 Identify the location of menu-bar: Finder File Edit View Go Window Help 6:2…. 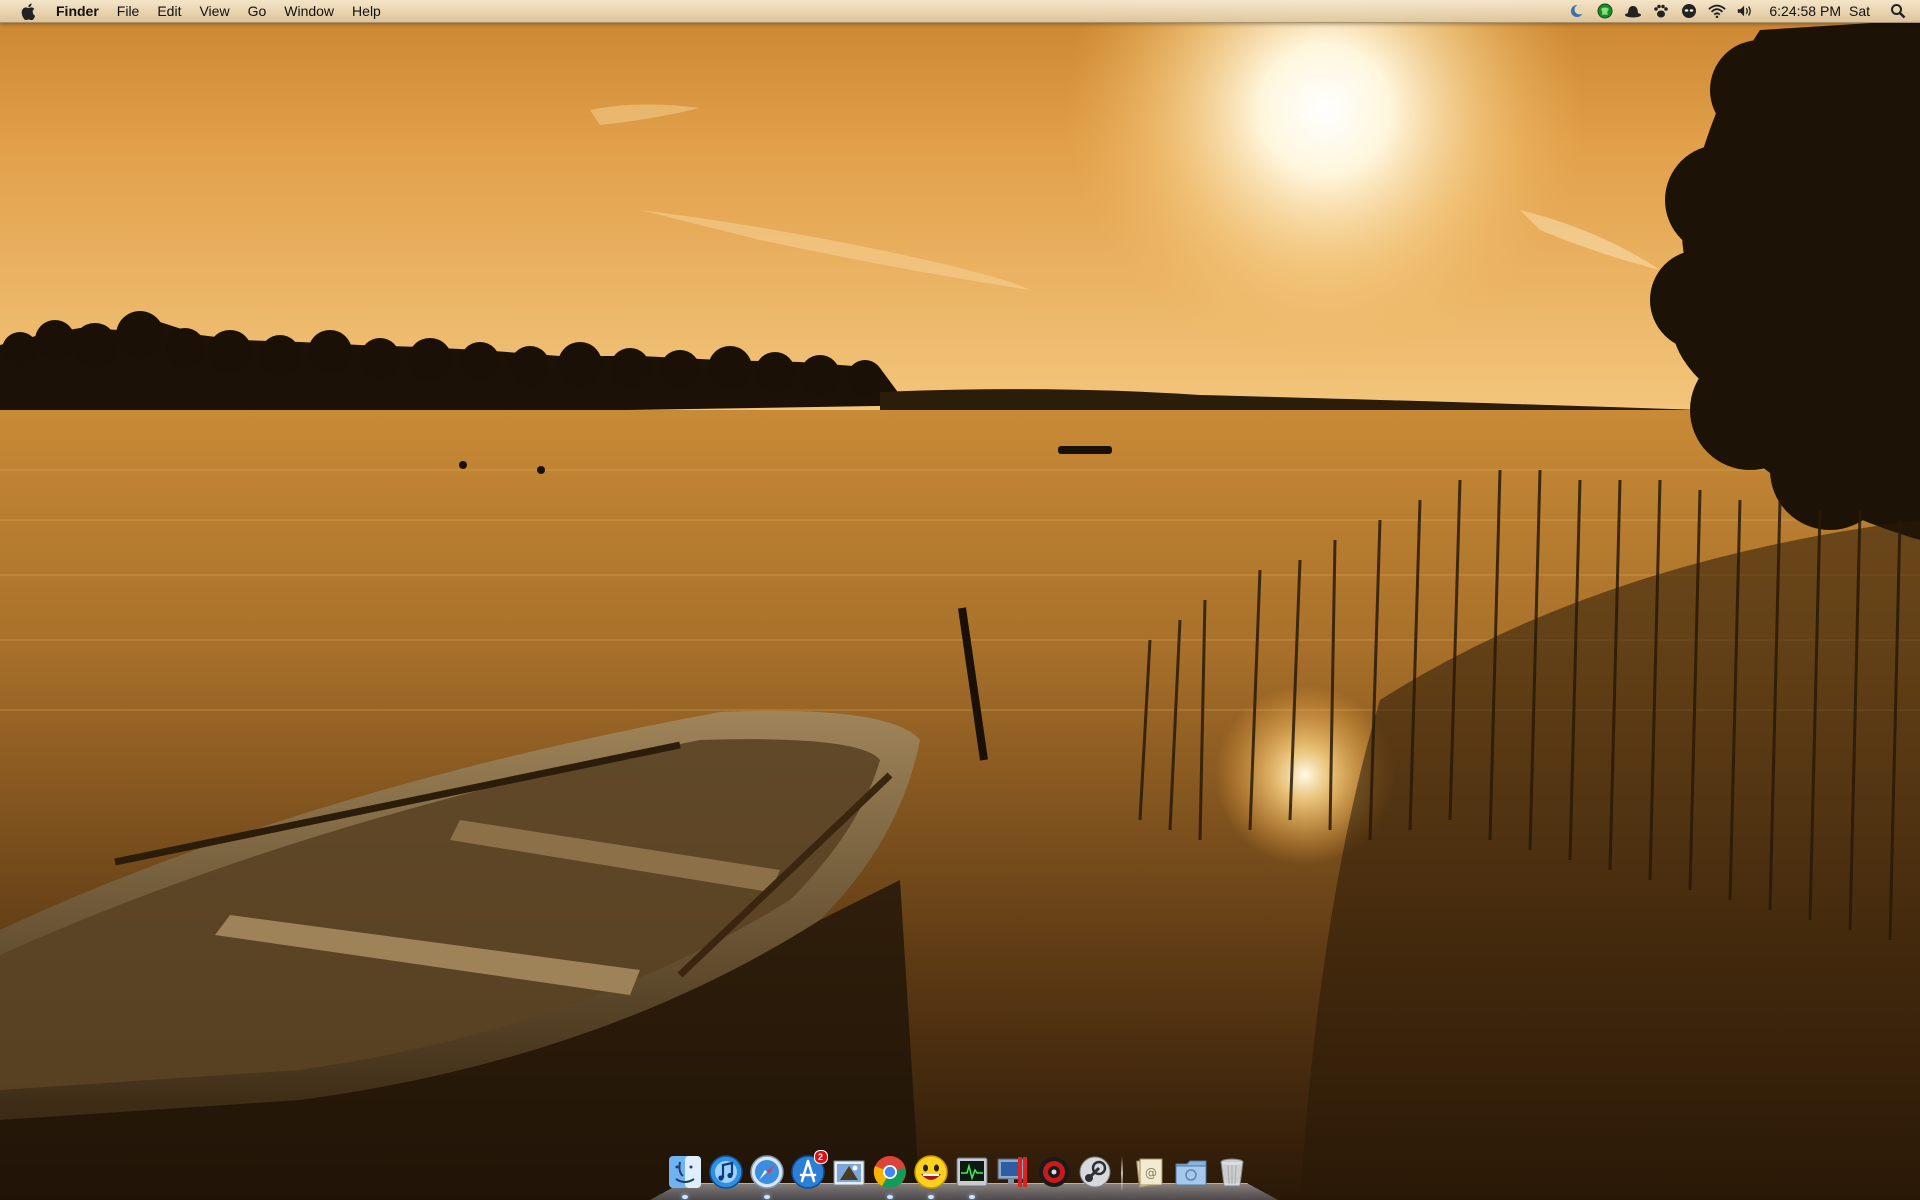
(960, 11).